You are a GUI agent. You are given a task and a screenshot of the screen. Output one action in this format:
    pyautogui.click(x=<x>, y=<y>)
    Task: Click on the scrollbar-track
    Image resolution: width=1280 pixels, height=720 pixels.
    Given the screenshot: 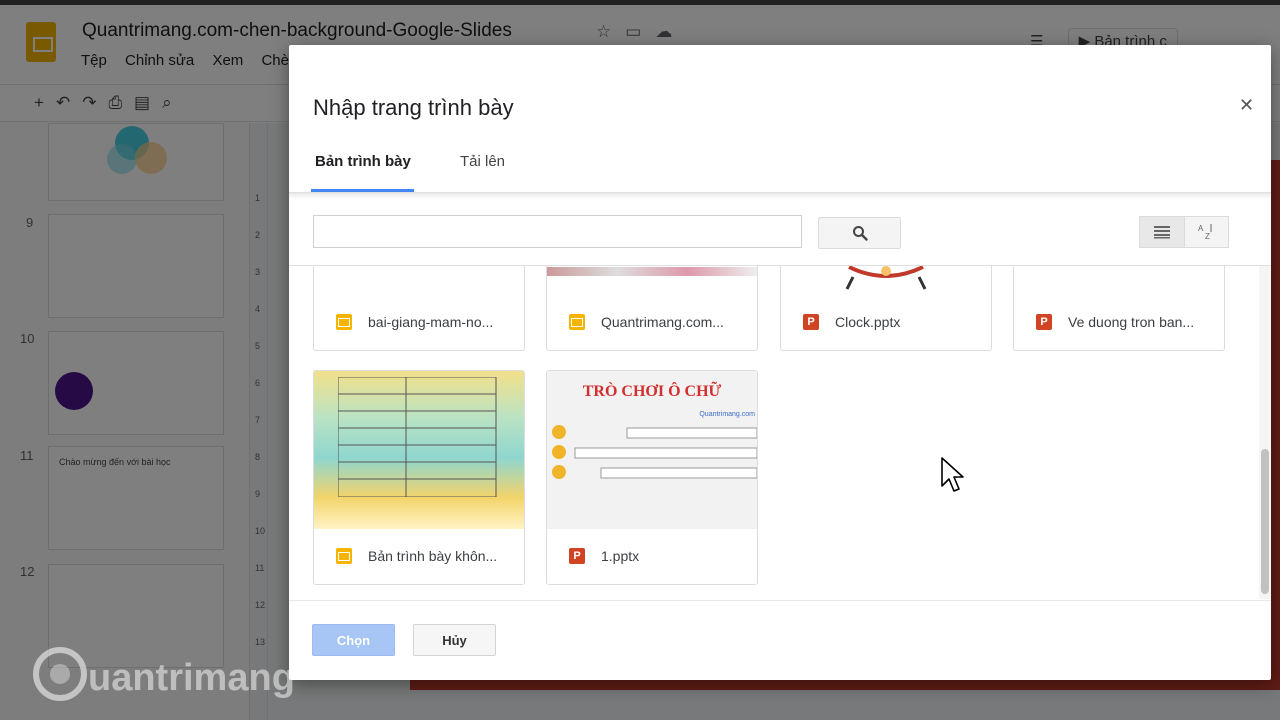 What is the action you would take?
    pyautogui.click(x=1265, y=432)
    